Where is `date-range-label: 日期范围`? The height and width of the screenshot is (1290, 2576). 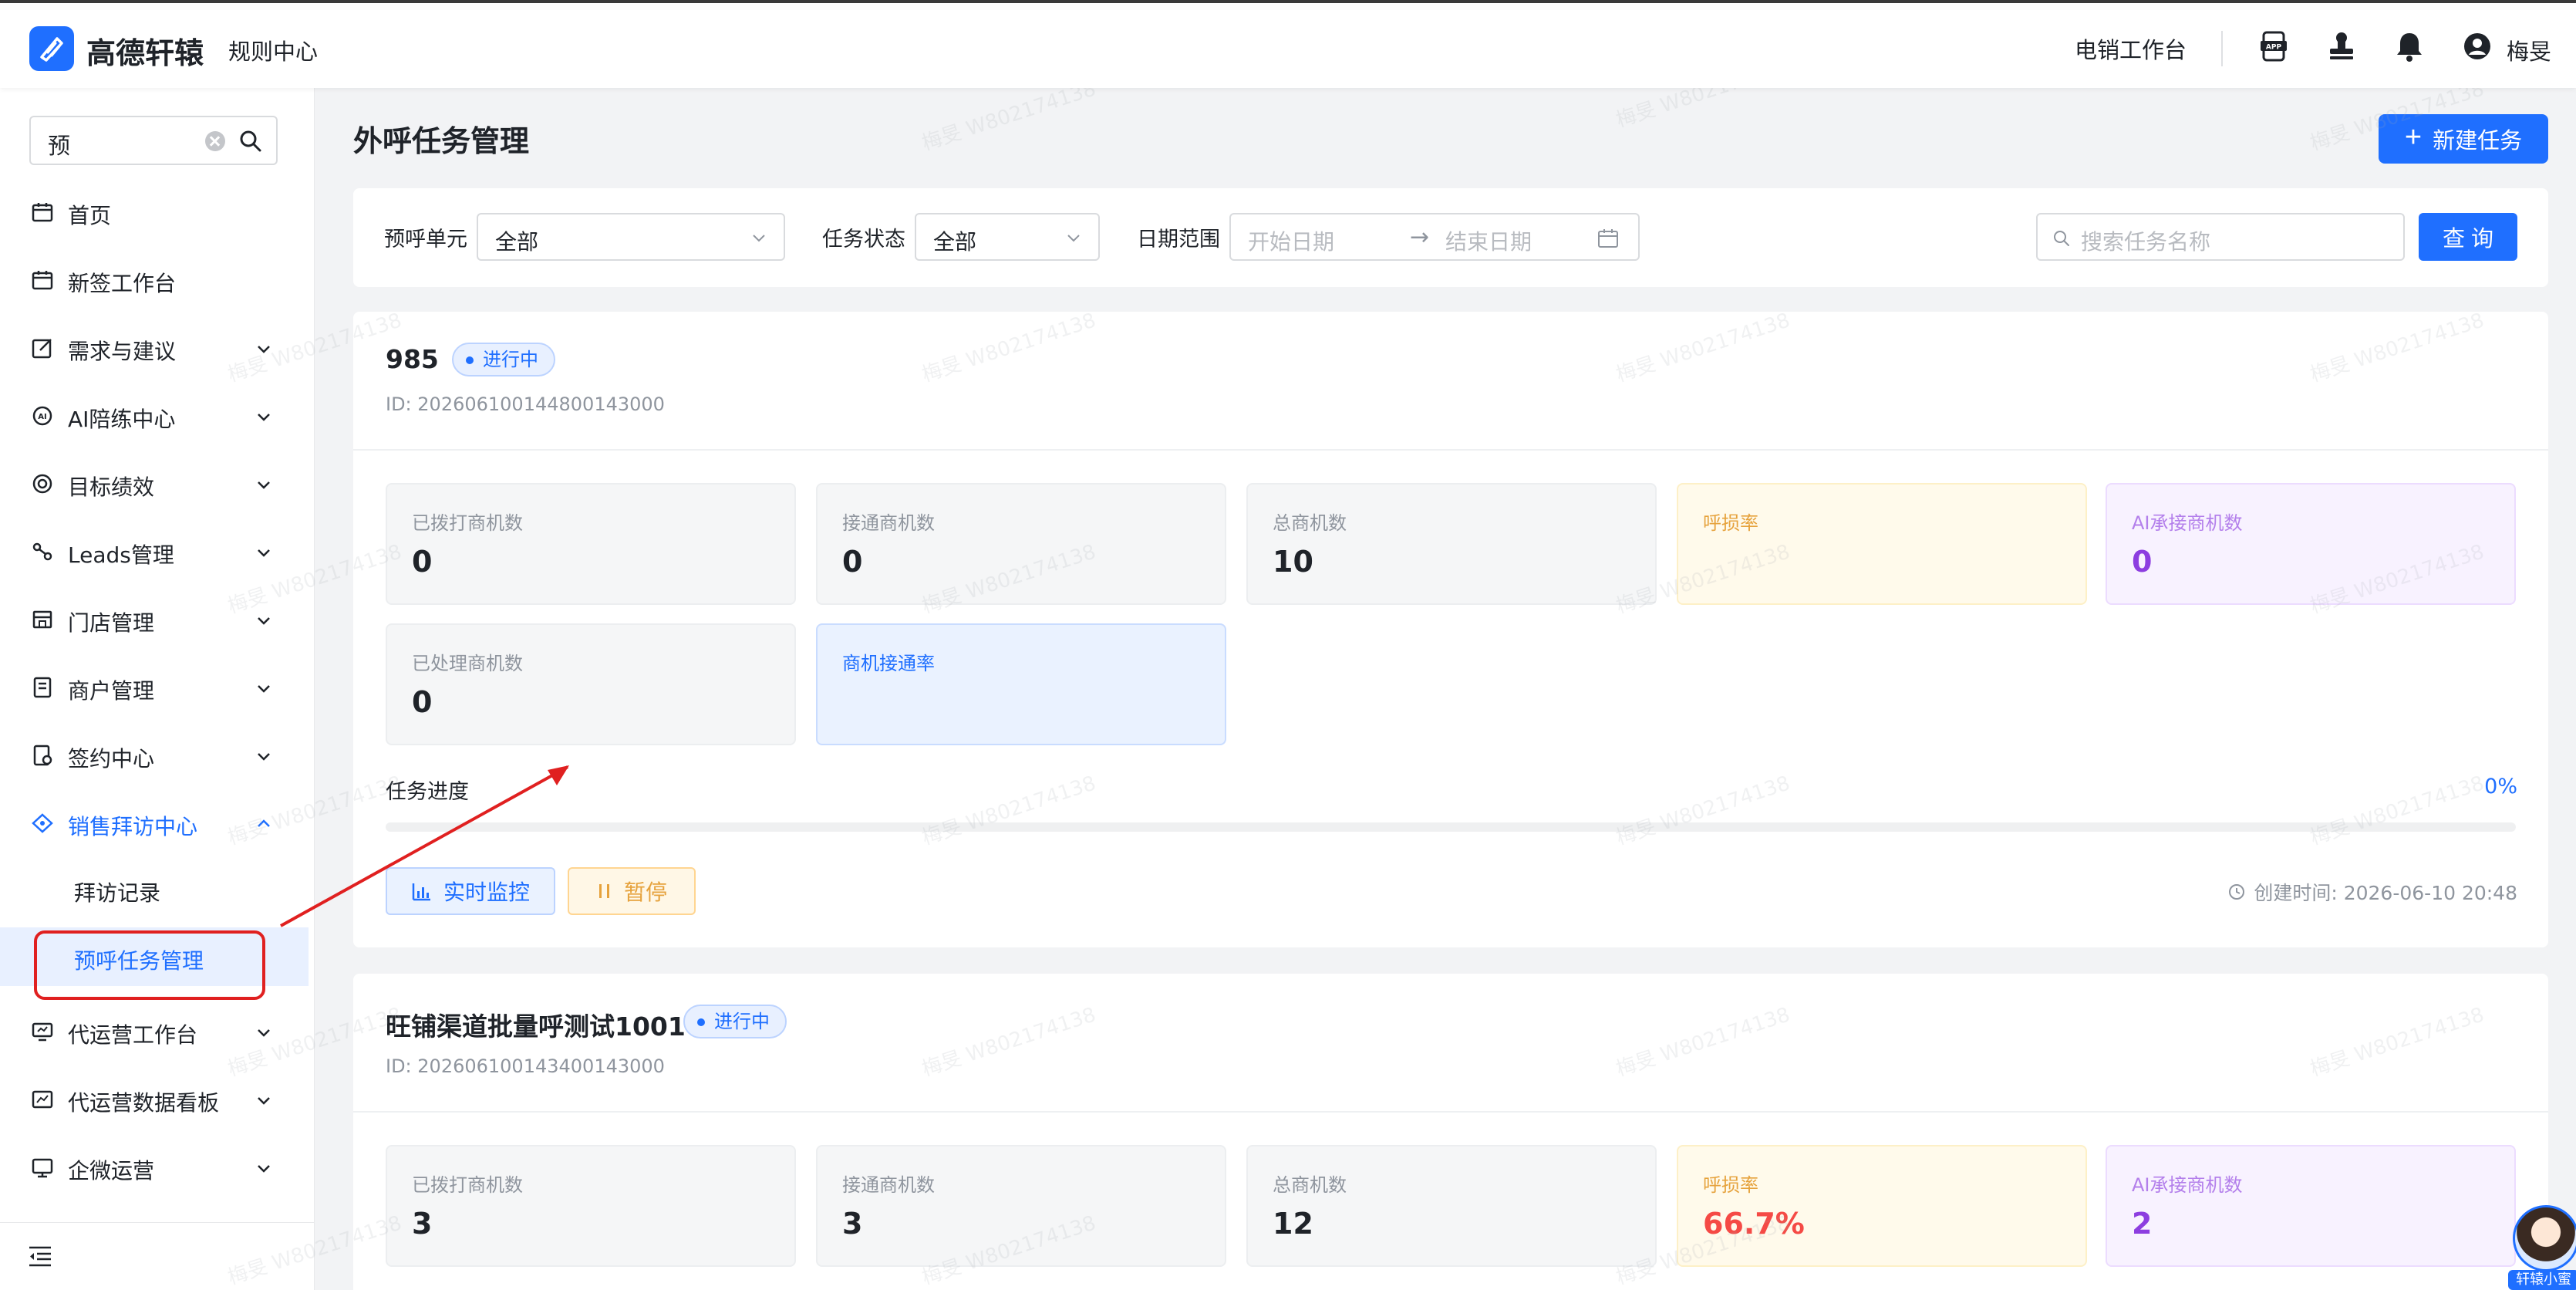
date-range-label: 日期范围 is located at coordinates (1178, 240).